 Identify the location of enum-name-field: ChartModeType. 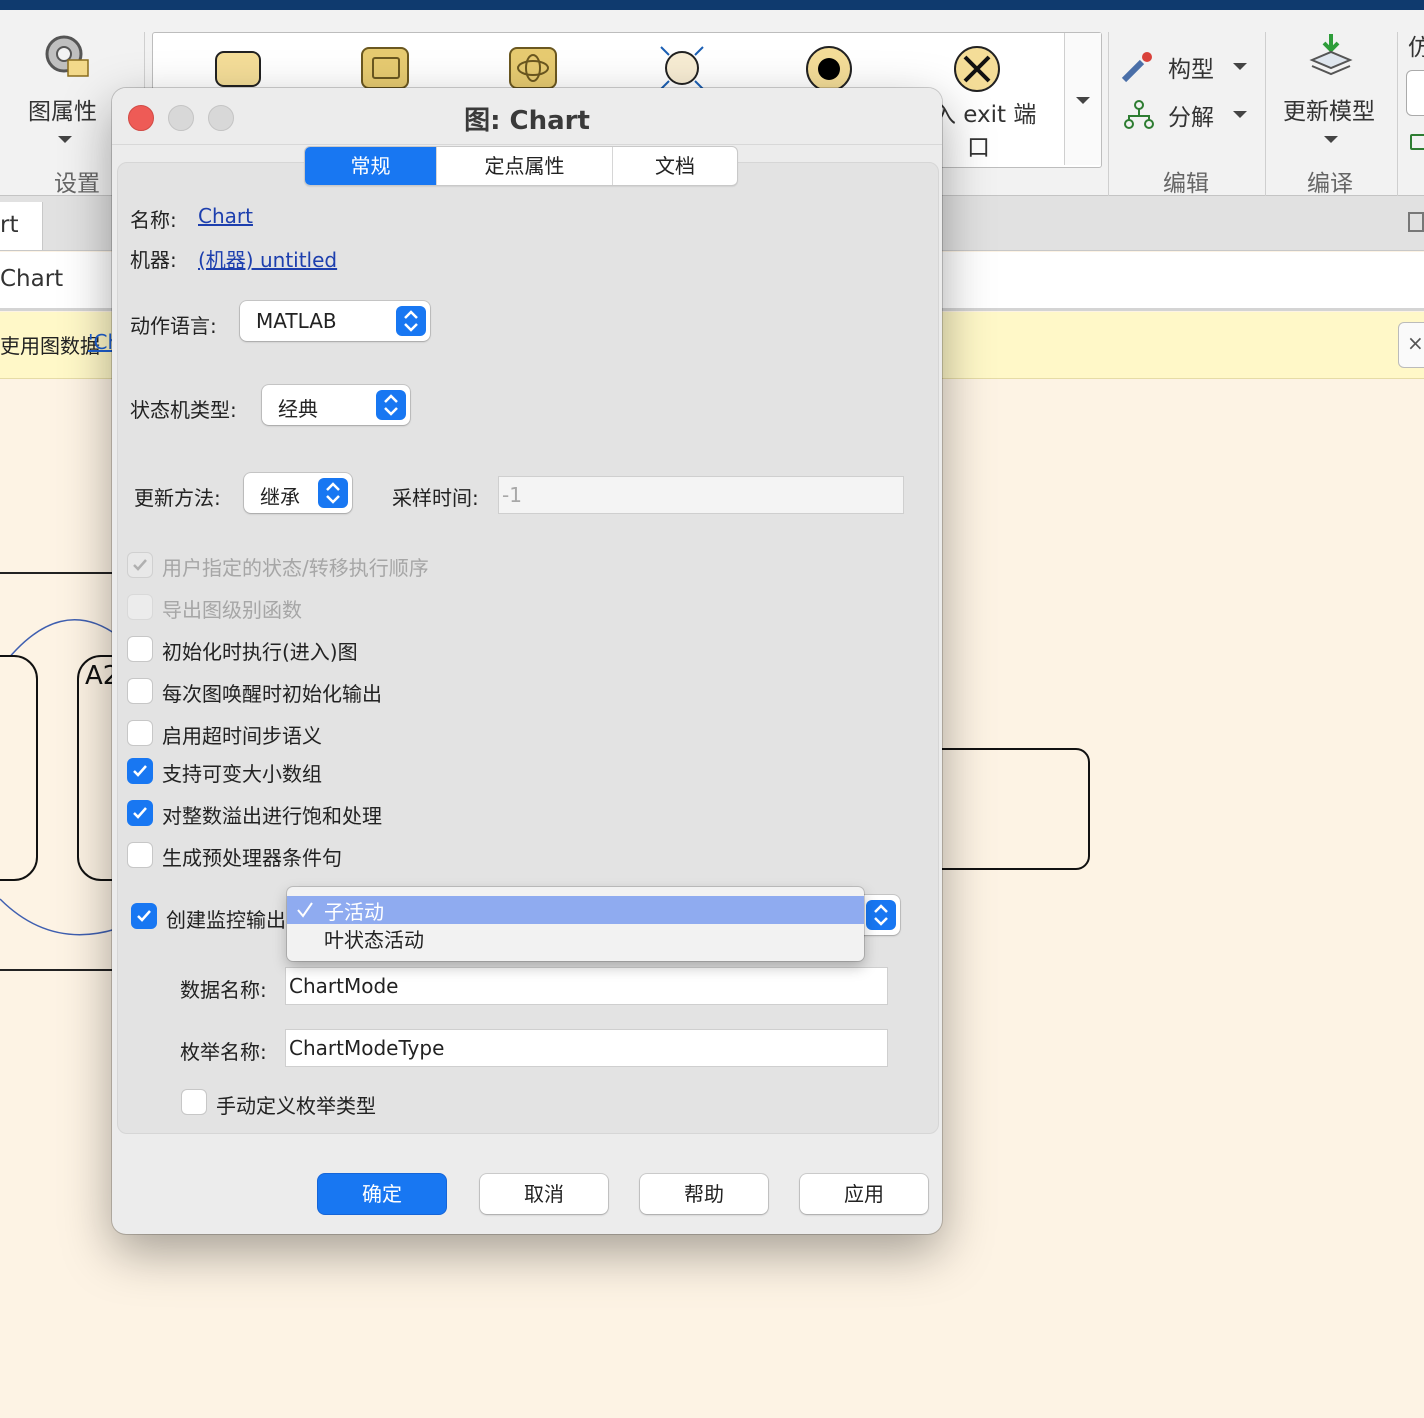
(586, 1048).